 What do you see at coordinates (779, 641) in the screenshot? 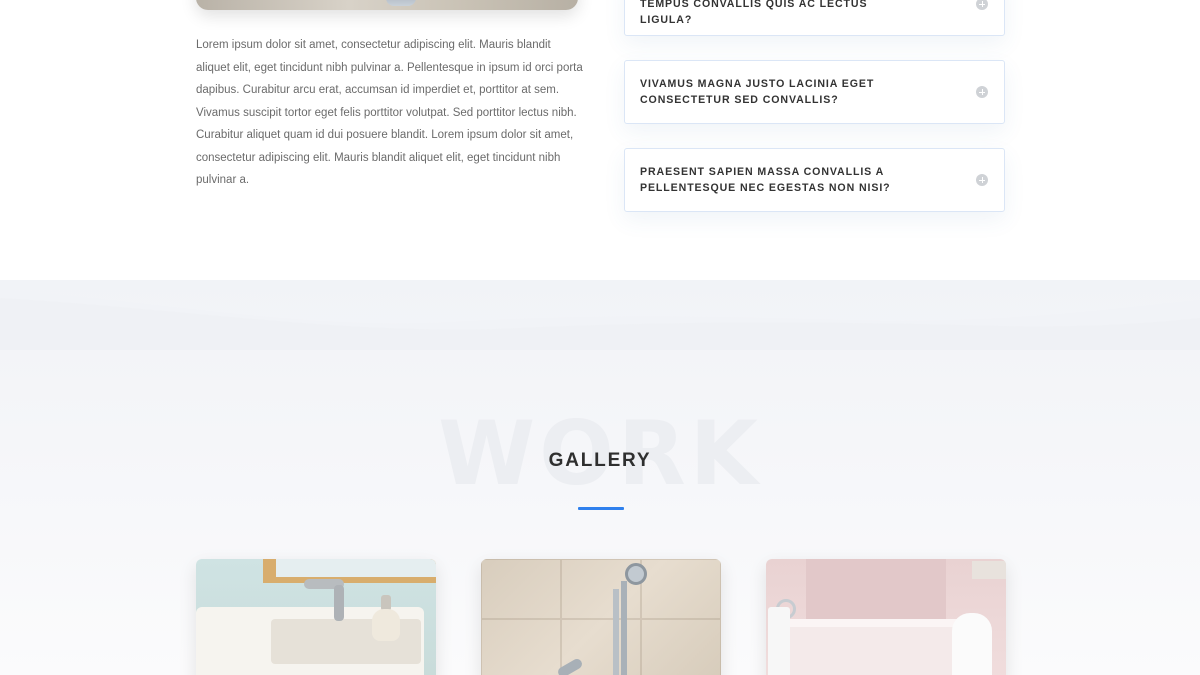
I see `towel` at bounding box center [779, 641].